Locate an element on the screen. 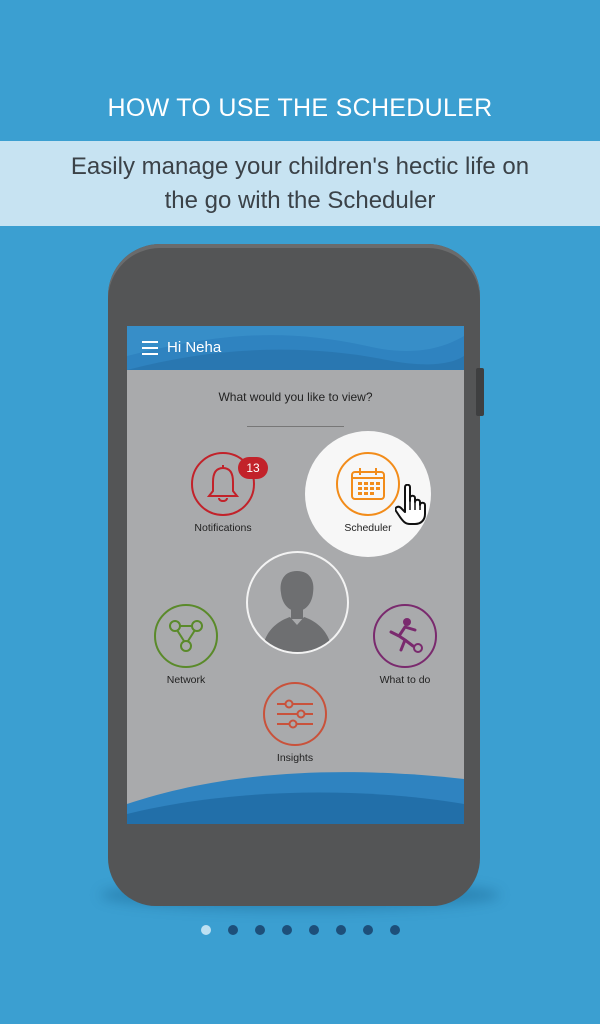 The width and height of the screenshot is (600, 1024). pointer-hand-icon is located at coordinates (410, 504).